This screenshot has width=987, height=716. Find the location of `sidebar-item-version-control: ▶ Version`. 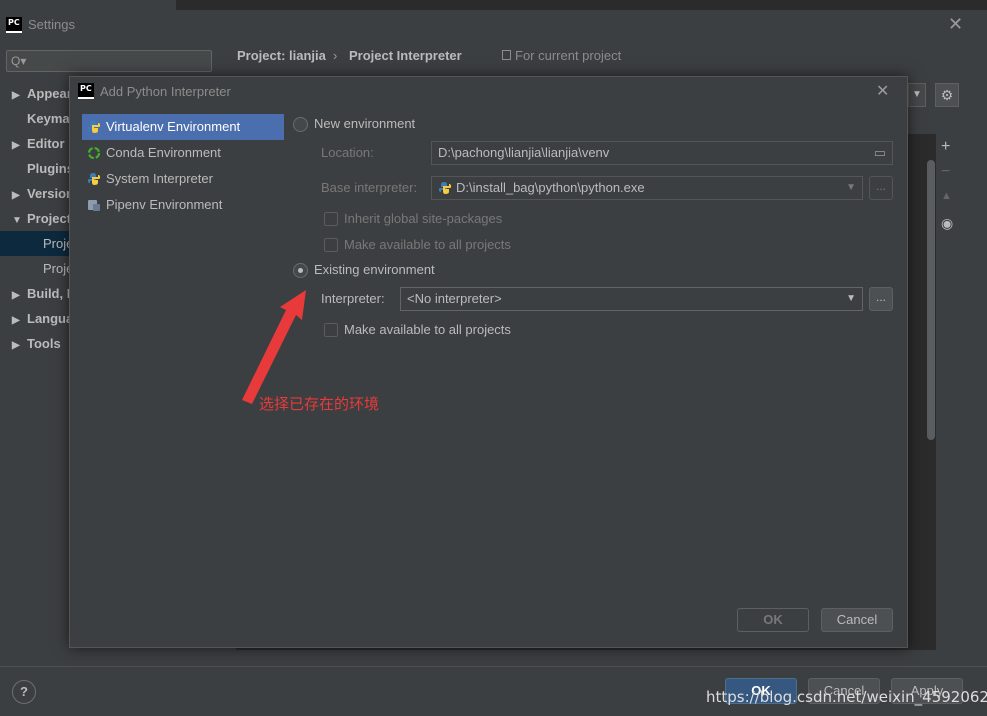

sidebar-item-version-control: ▶ Version is located at coordinates (43, 193).